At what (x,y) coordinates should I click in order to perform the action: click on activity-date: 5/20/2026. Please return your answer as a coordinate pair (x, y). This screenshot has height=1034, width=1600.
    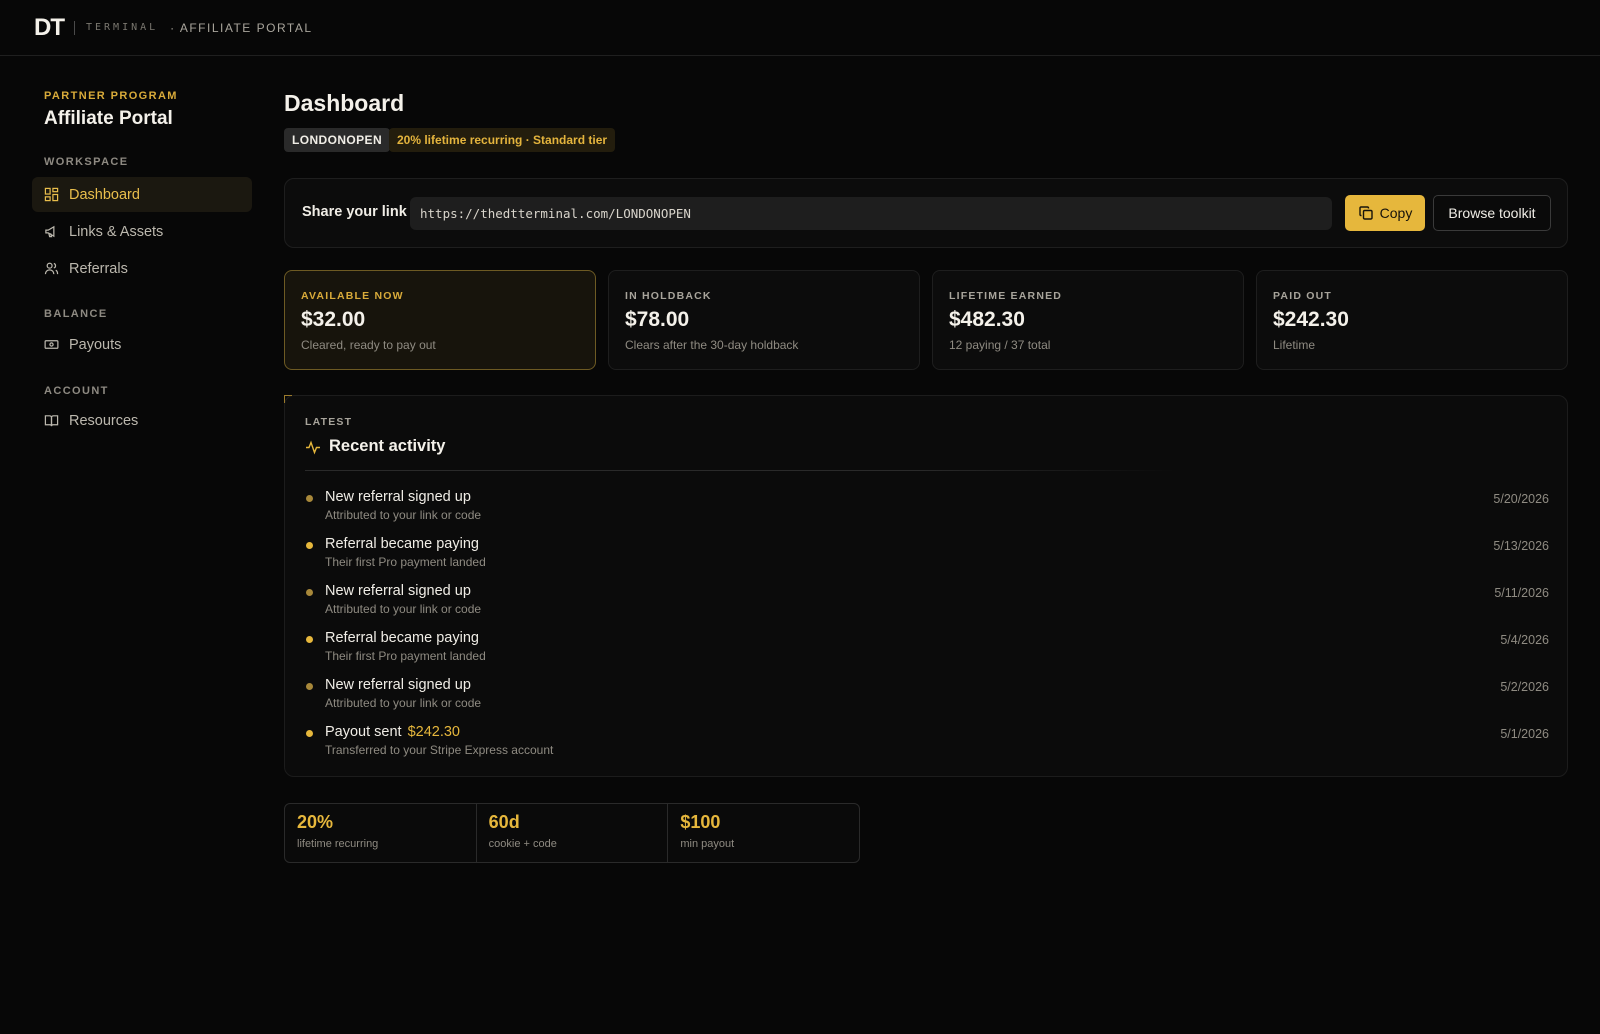
    Looking at the image, I should click on (1521, 499).